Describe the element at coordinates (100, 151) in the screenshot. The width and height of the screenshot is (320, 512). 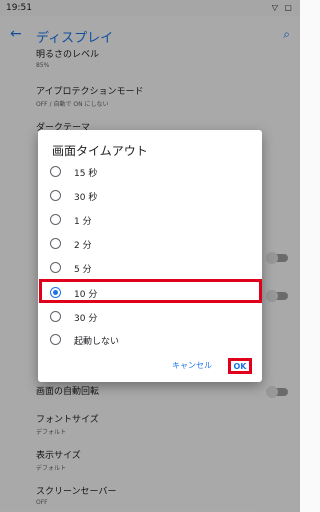
I see `dialog-title: 画面タイムアウト` at that location.